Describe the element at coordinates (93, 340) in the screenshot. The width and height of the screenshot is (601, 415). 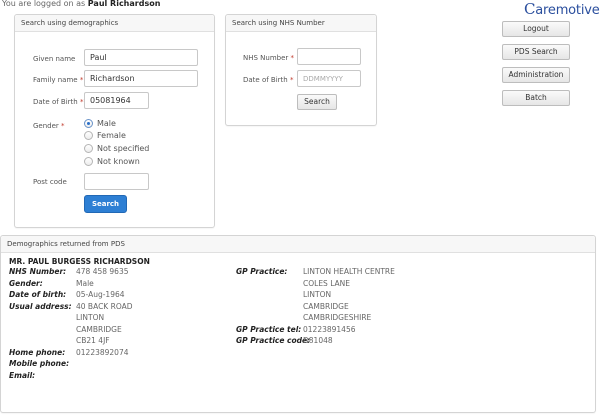
I see `address-line: CB21 4JF` at that location.